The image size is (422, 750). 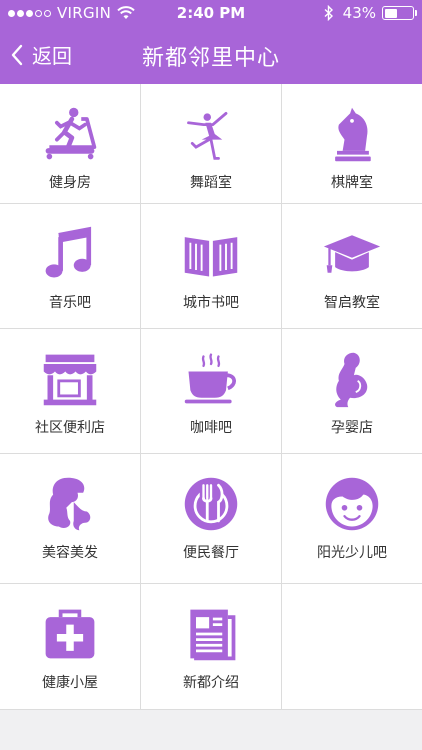 What do you see at coordinates (70, 504) in the screenshot?
I see `hair-salon-icon` at bounding box center [70, 504].